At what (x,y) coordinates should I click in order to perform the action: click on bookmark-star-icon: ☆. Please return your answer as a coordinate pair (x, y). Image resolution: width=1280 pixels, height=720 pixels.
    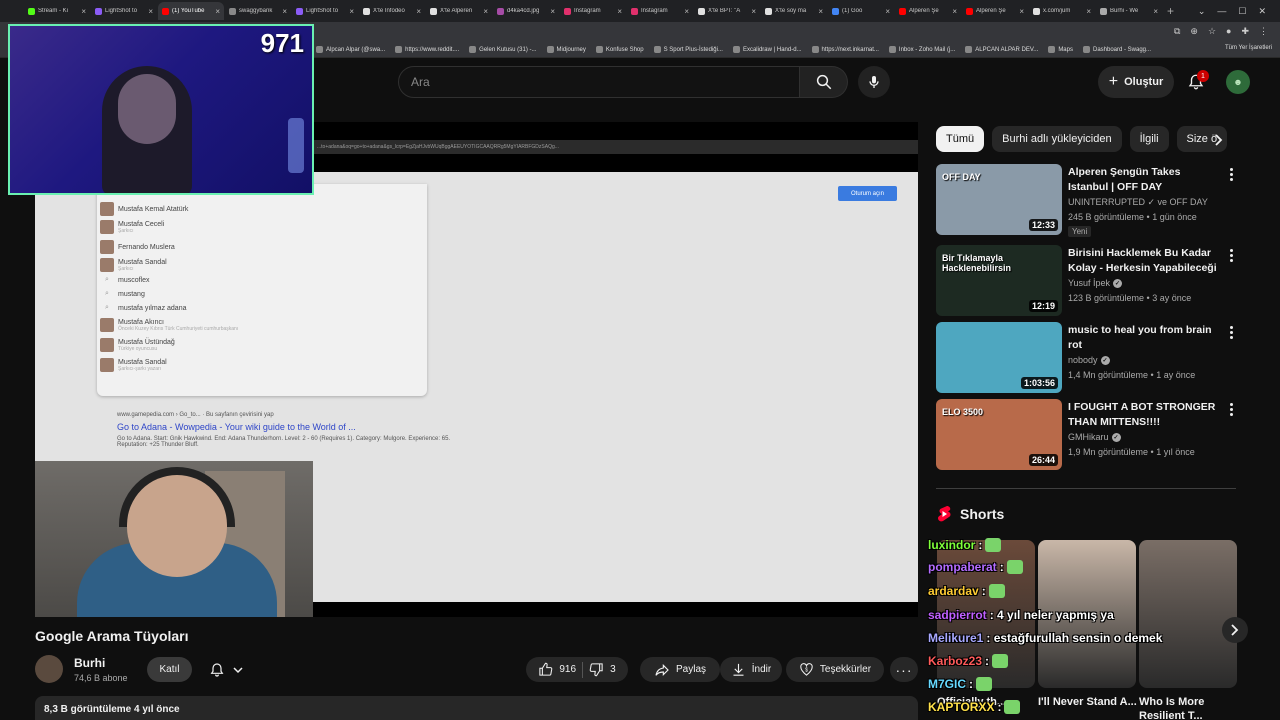
    Looking at the image, I should click on (1212, 31).